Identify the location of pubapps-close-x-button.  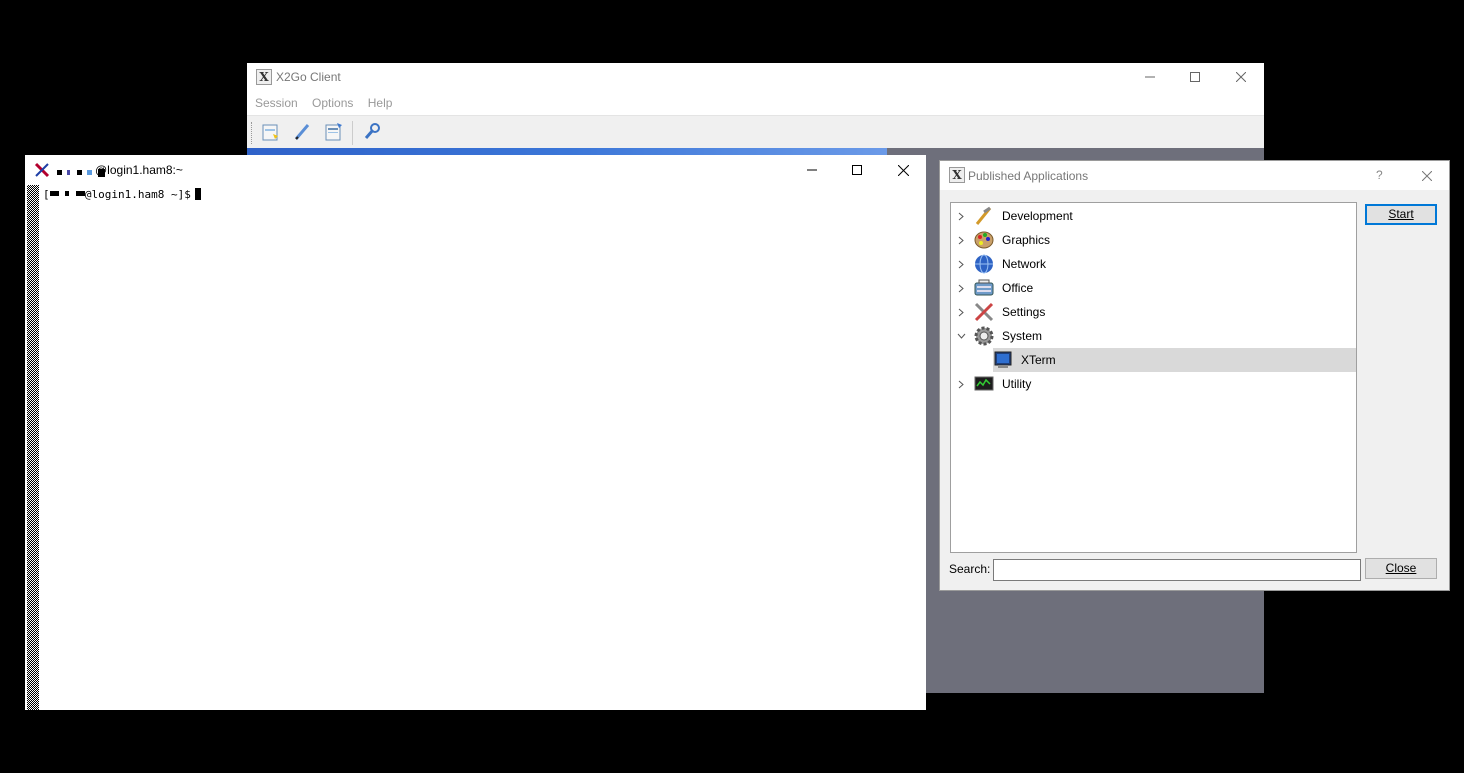
(1427, 177).